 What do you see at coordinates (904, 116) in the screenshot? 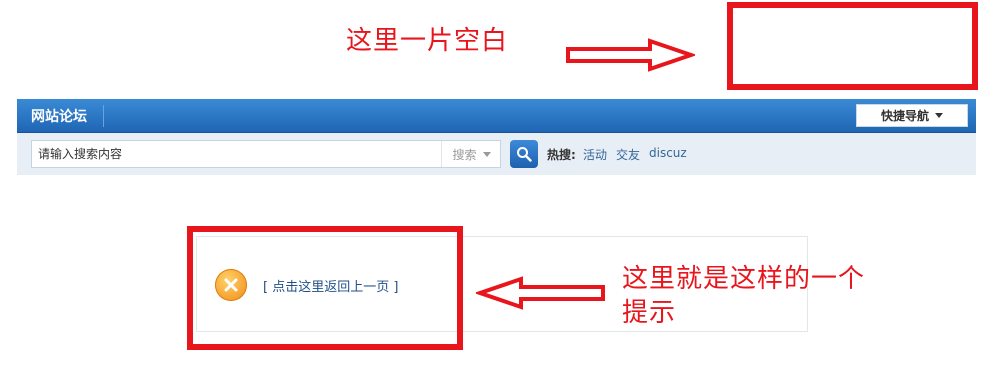
I see `quick-nav-label: 快捷导航` at bounding box center [904, 116].